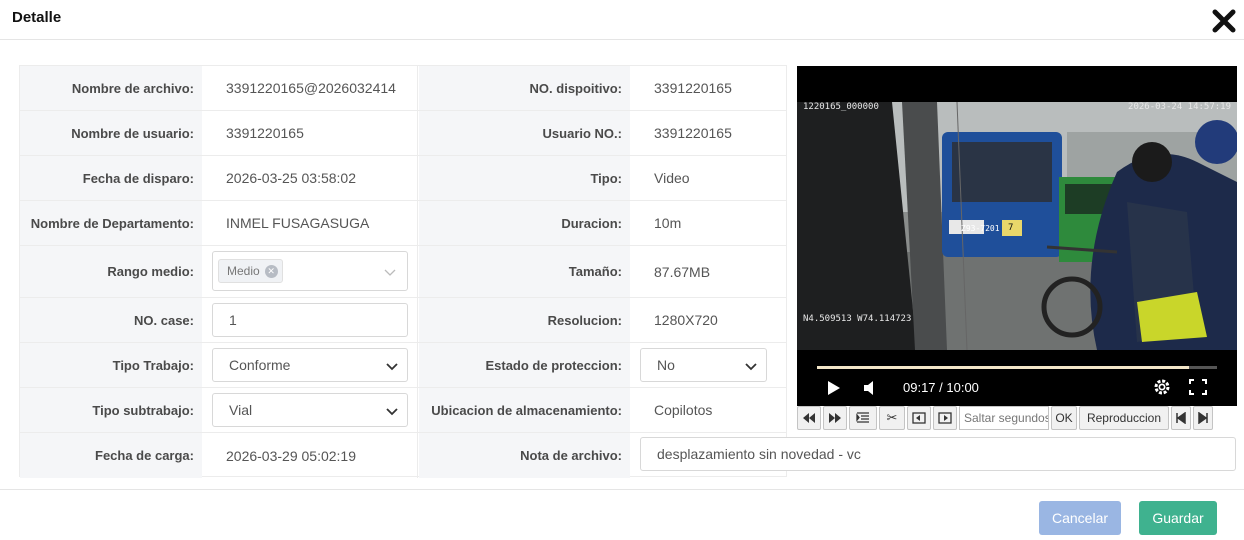 This screenshot has height=540, width=1244. Describe the element at coordinates (1198, 387) in the screenshot. I see `fullscreen-icon` at that location.